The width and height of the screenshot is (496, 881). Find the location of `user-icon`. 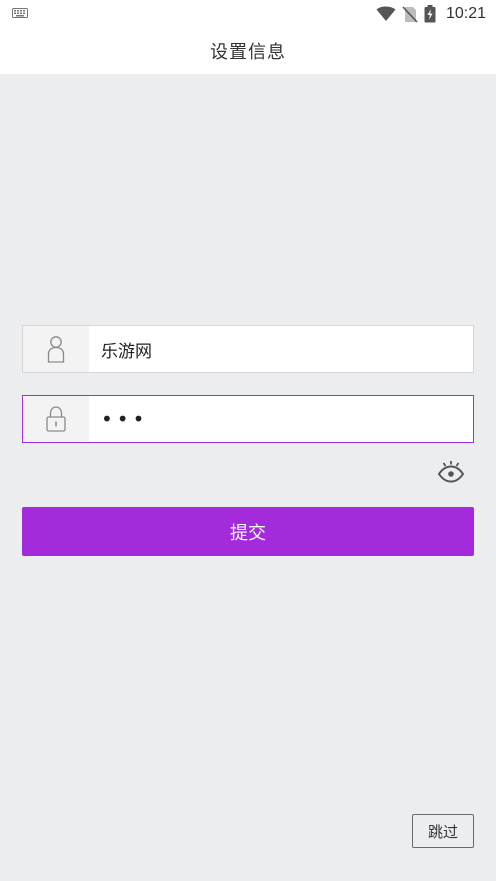

user-icon is located at coordinates (56, 349).